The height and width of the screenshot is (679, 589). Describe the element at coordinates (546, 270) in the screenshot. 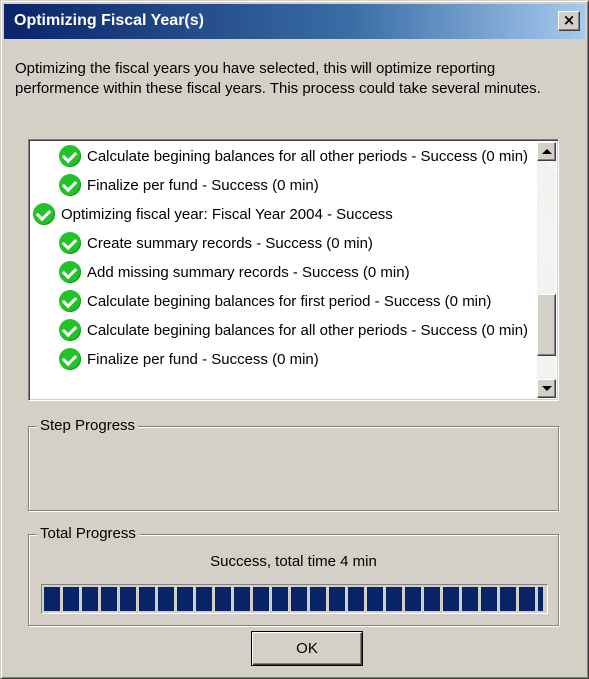

I see `vertical-scrollbar` at that location.